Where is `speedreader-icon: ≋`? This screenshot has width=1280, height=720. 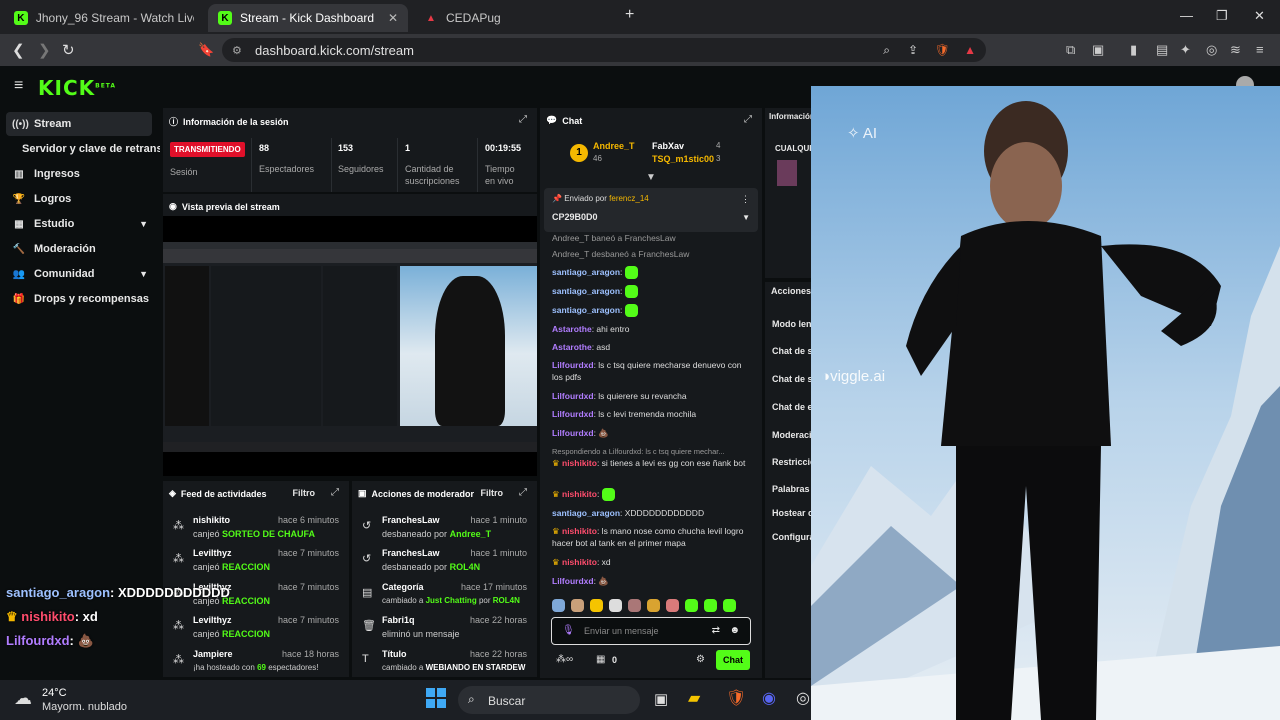 speedreader-icon: ≋ is located at coordinates (1235, 50).